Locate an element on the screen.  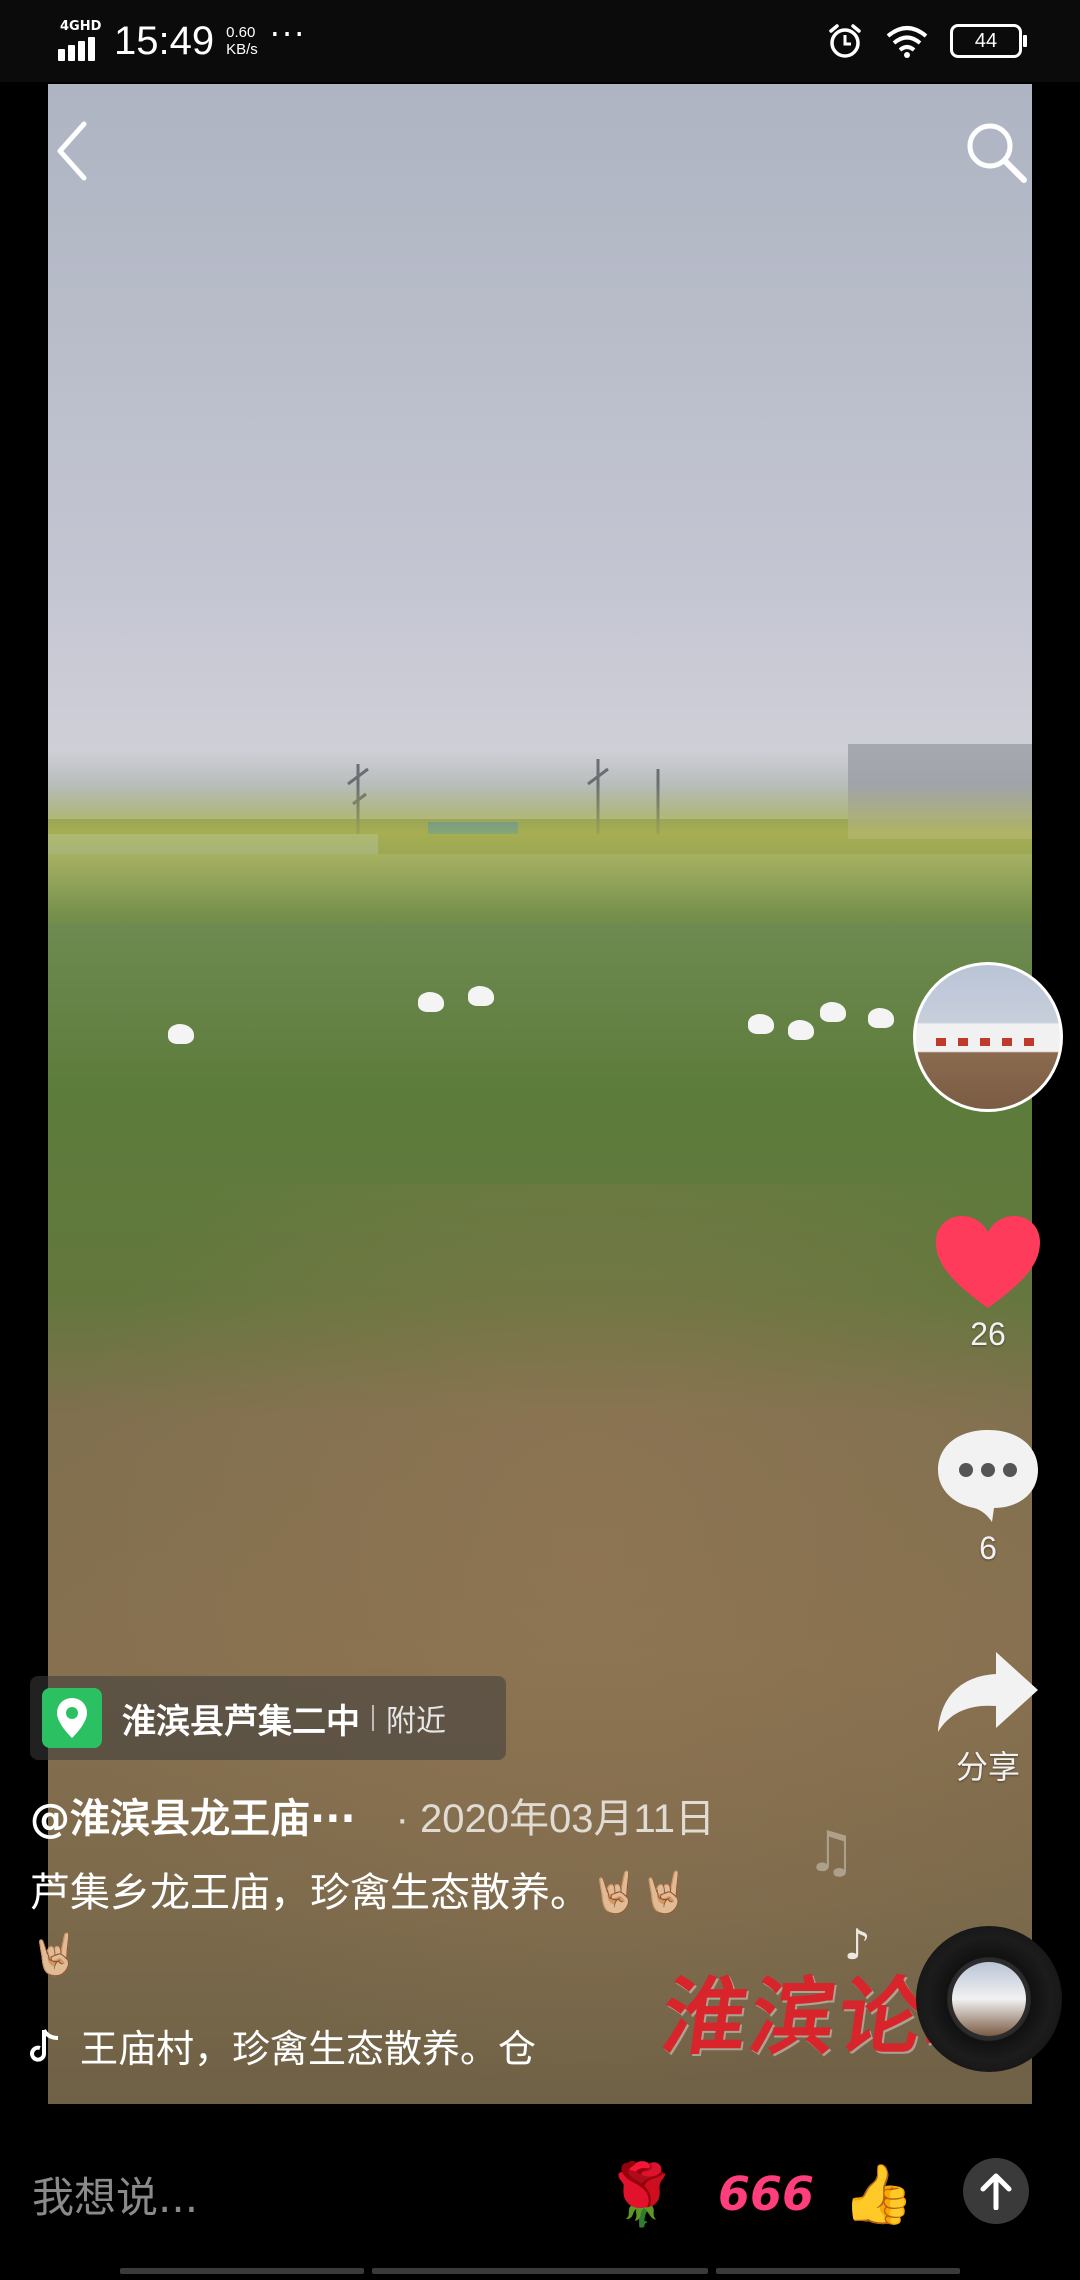
location-nearby: 附近 is located at coordinates (416, 1721).